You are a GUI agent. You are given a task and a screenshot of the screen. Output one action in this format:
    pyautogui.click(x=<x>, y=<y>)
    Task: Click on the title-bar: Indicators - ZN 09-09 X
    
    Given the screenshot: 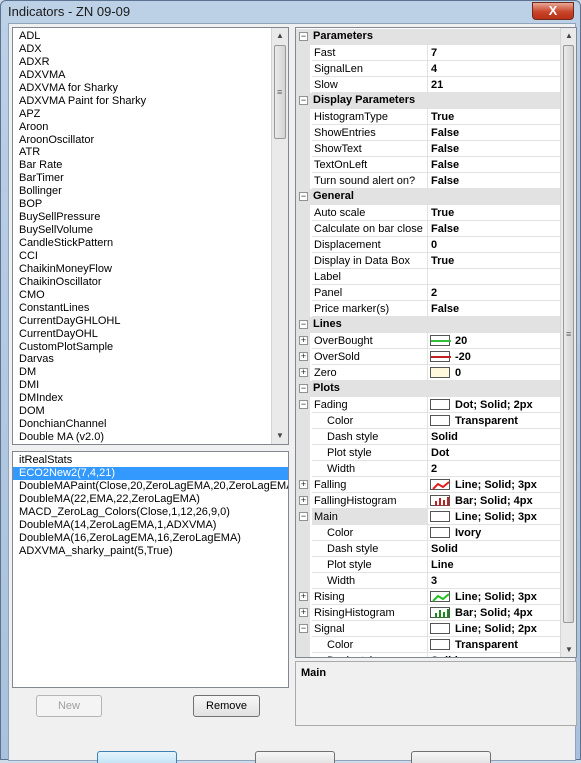 What is the action you would take?
    pyautogui.click(x=290, y=12)
    